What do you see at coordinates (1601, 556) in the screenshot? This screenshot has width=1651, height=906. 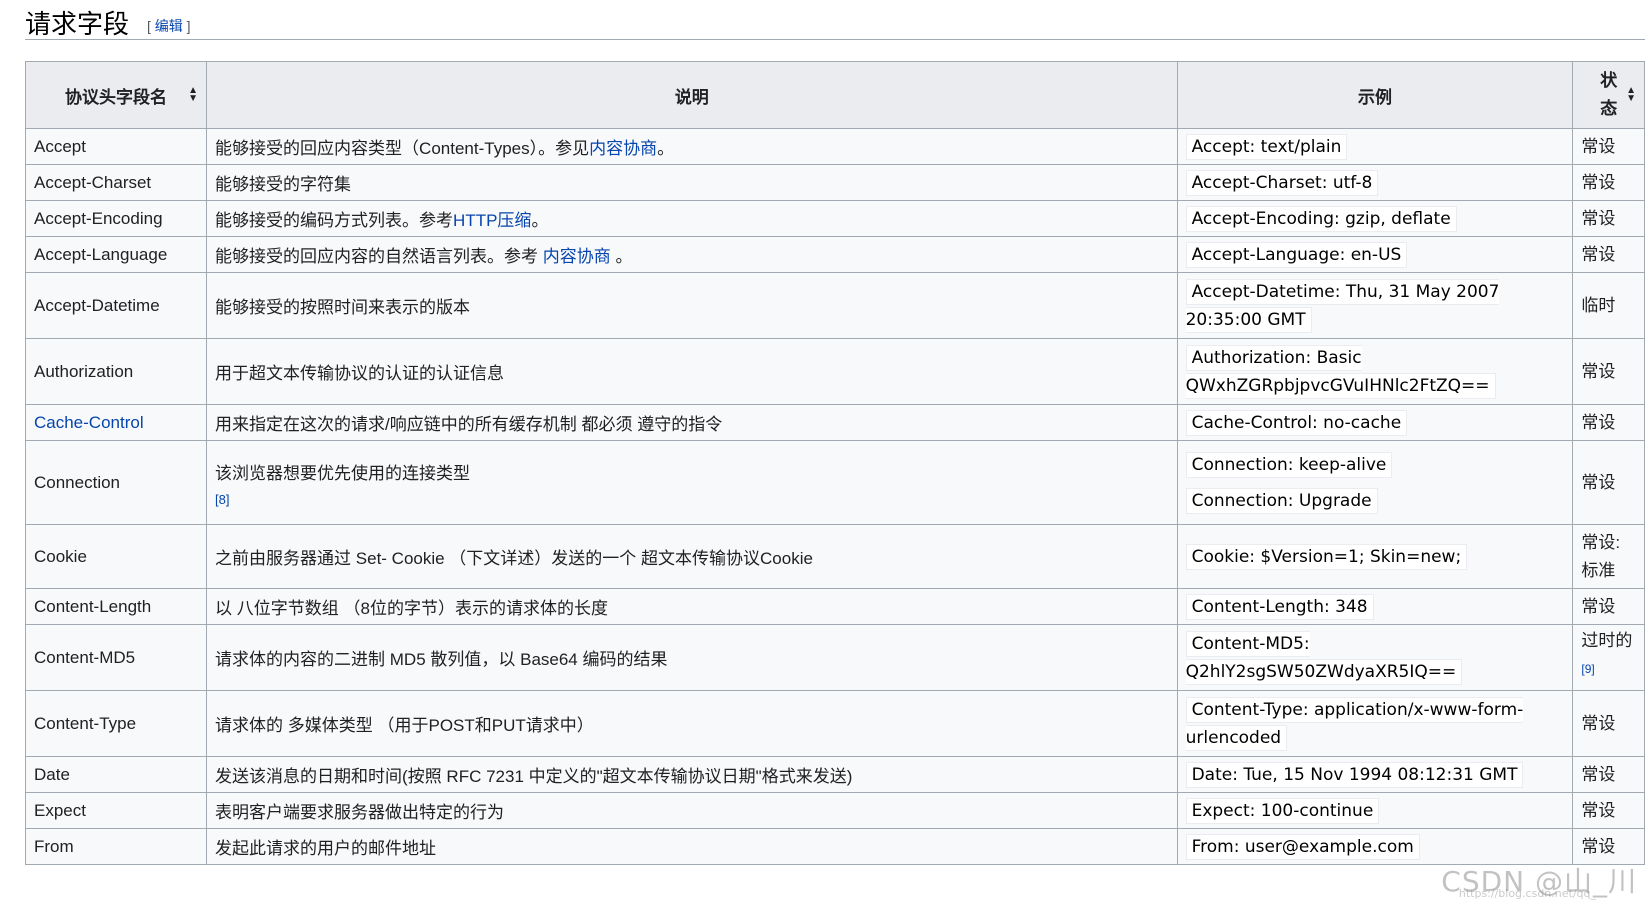 I see `status-text: 常设: 标准` at bounding box center [1601, 556].